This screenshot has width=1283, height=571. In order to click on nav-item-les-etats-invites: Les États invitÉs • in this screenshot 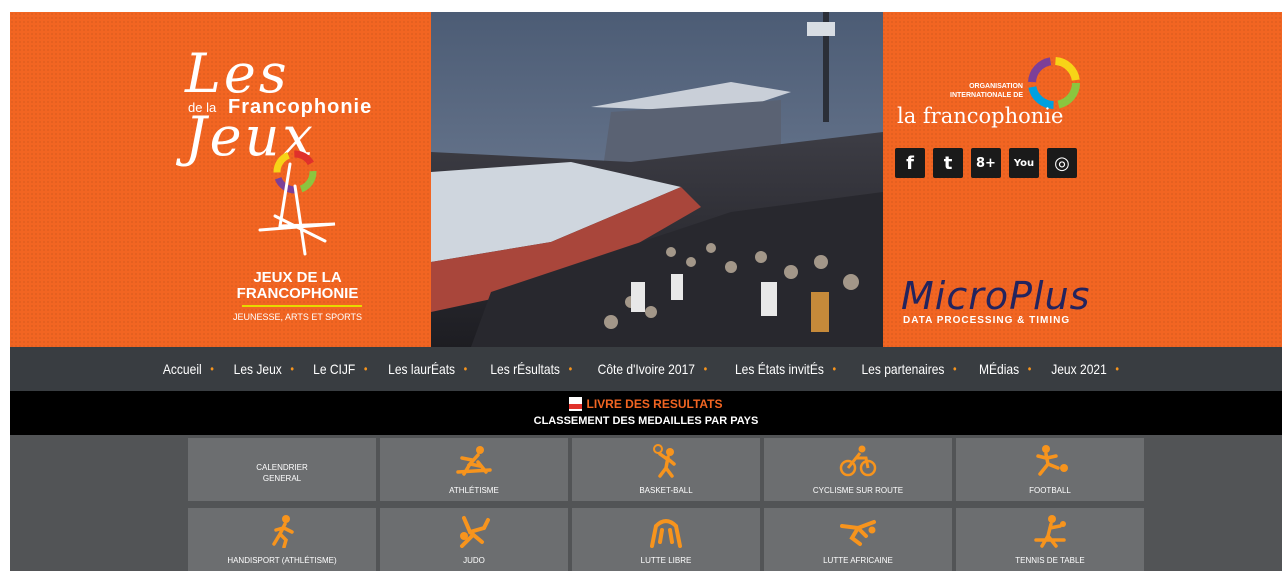, I will do `click(790, 369)`.